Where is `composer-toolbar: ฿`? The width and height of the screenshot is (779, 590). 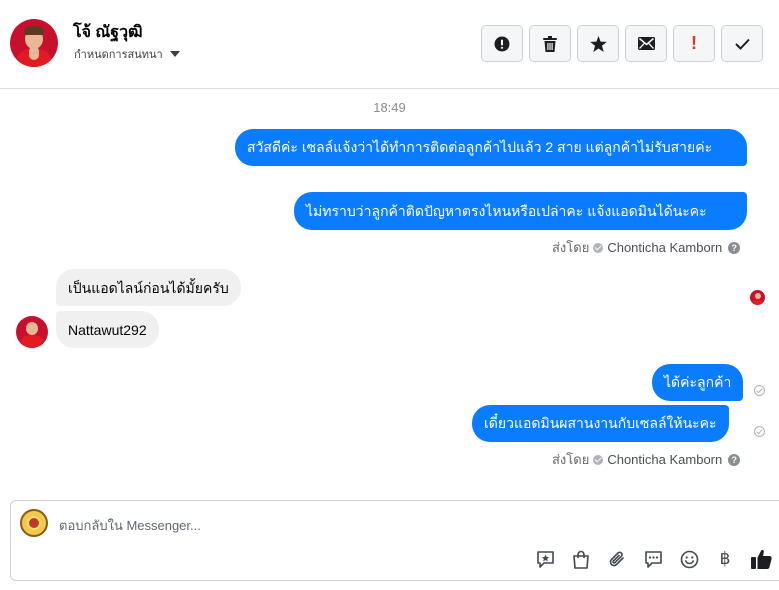 composer-toolbar: ฿ is located at coordinates (653, 559).